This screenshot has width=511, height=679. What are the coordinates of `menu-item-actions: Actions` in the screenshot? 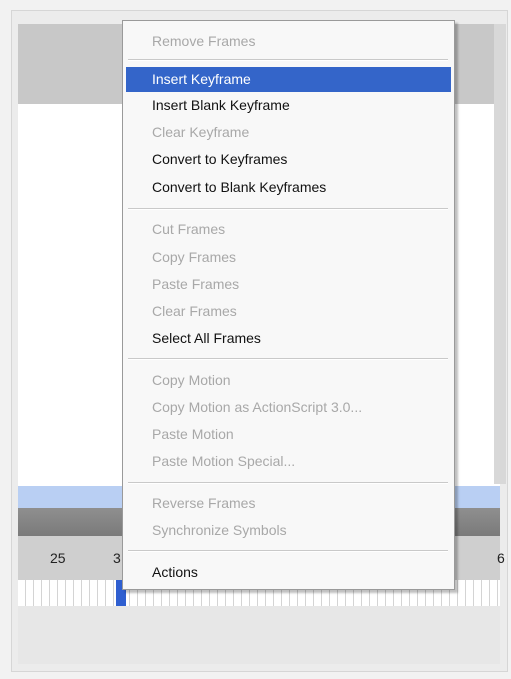 It's located at (288, 572).